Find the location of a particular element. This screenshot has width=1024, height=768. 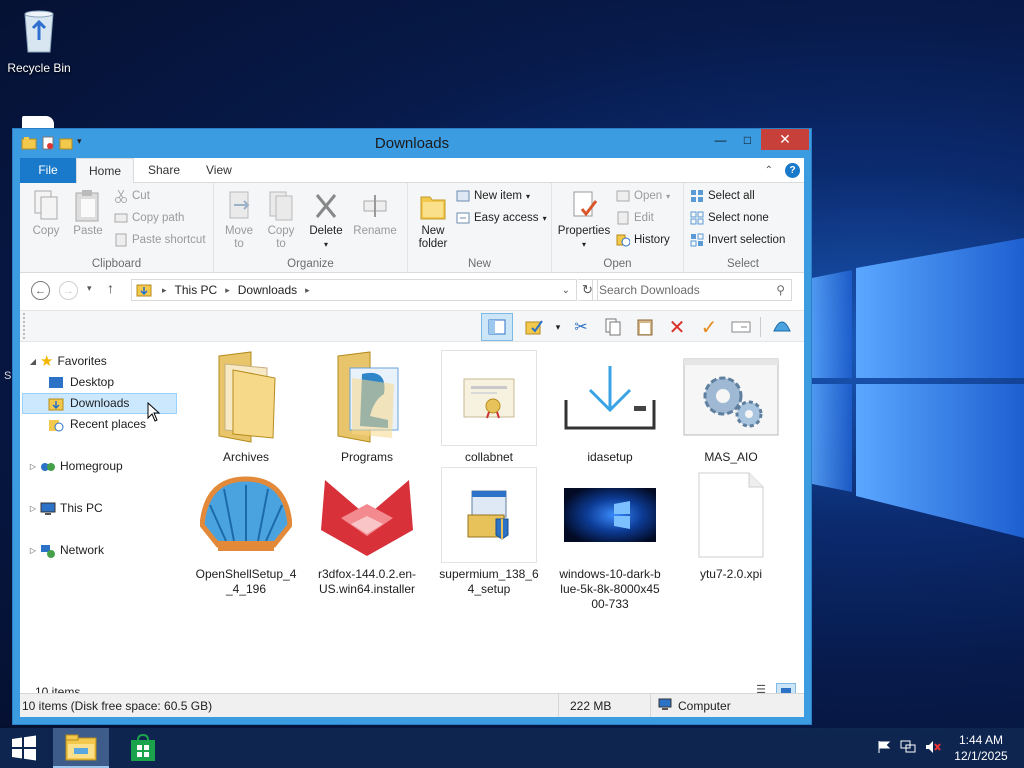

folder-options-icon is located at coordinates (534, 327).